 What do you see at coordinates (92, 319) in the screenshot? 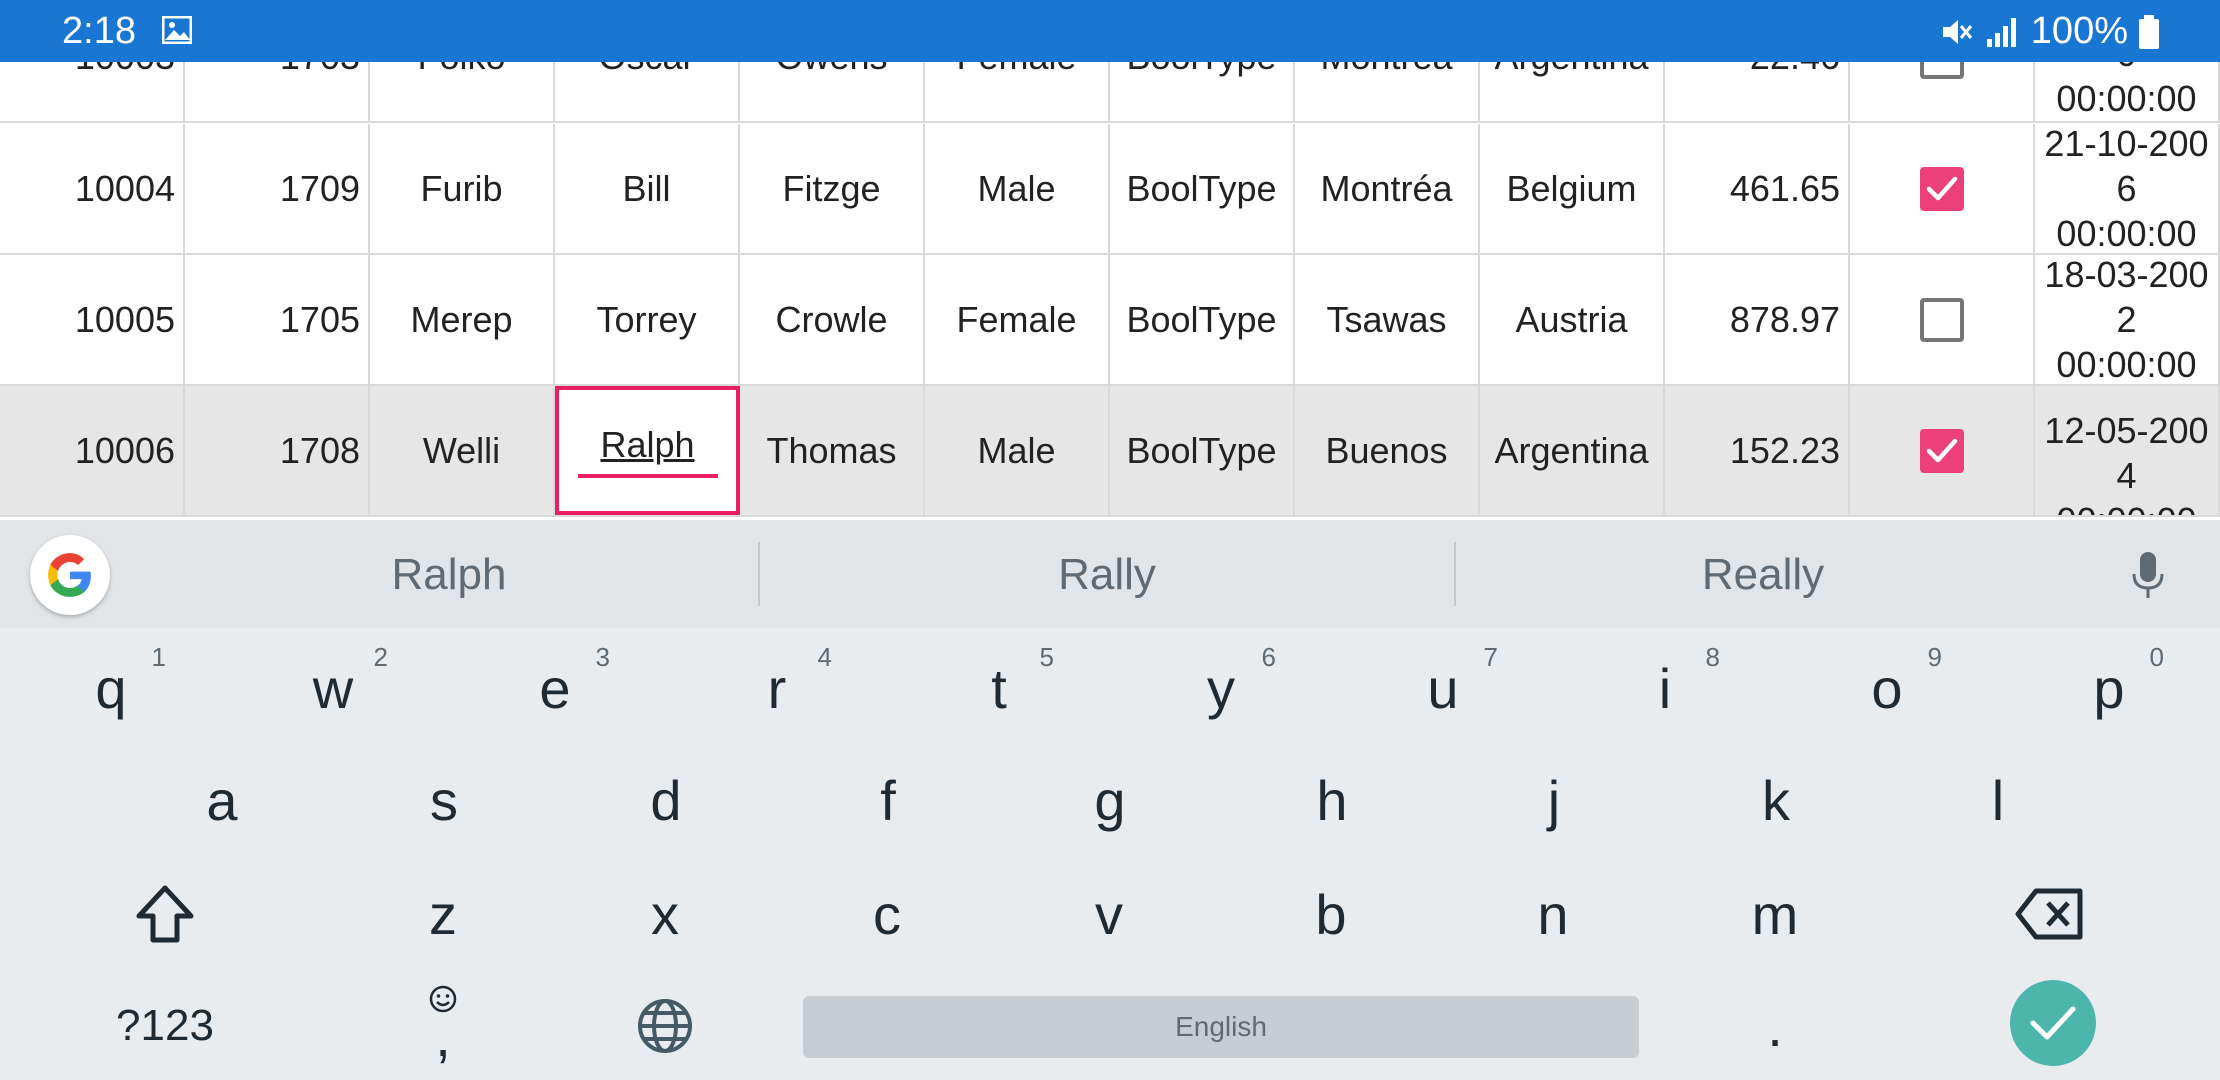
I see `grid-cell-id: 10005` at bounding box center [92, 319].